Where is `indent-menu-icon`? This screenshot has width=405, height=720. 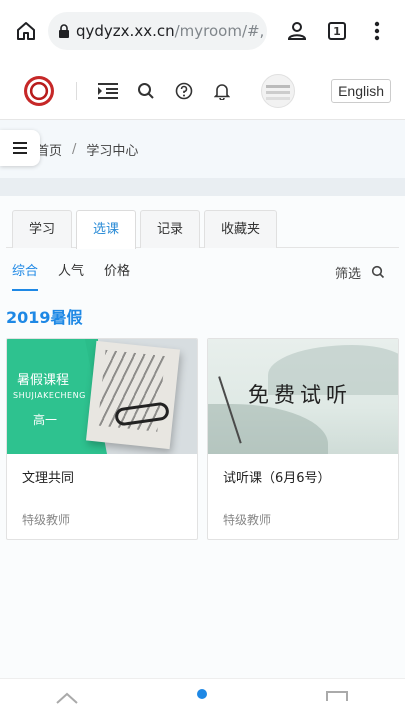 indent-menu-icon is located at coordinates (108, 91).